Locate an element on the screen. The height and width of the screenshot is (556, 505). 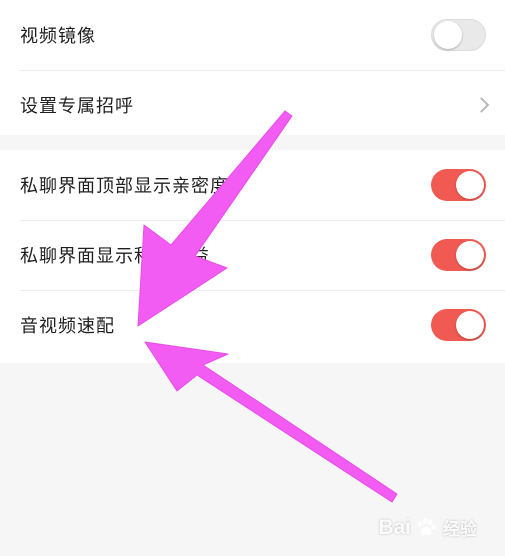
settings-row-intimacy: 私聊界面顶部显示亲密度 is located at coordinates (252, 185).